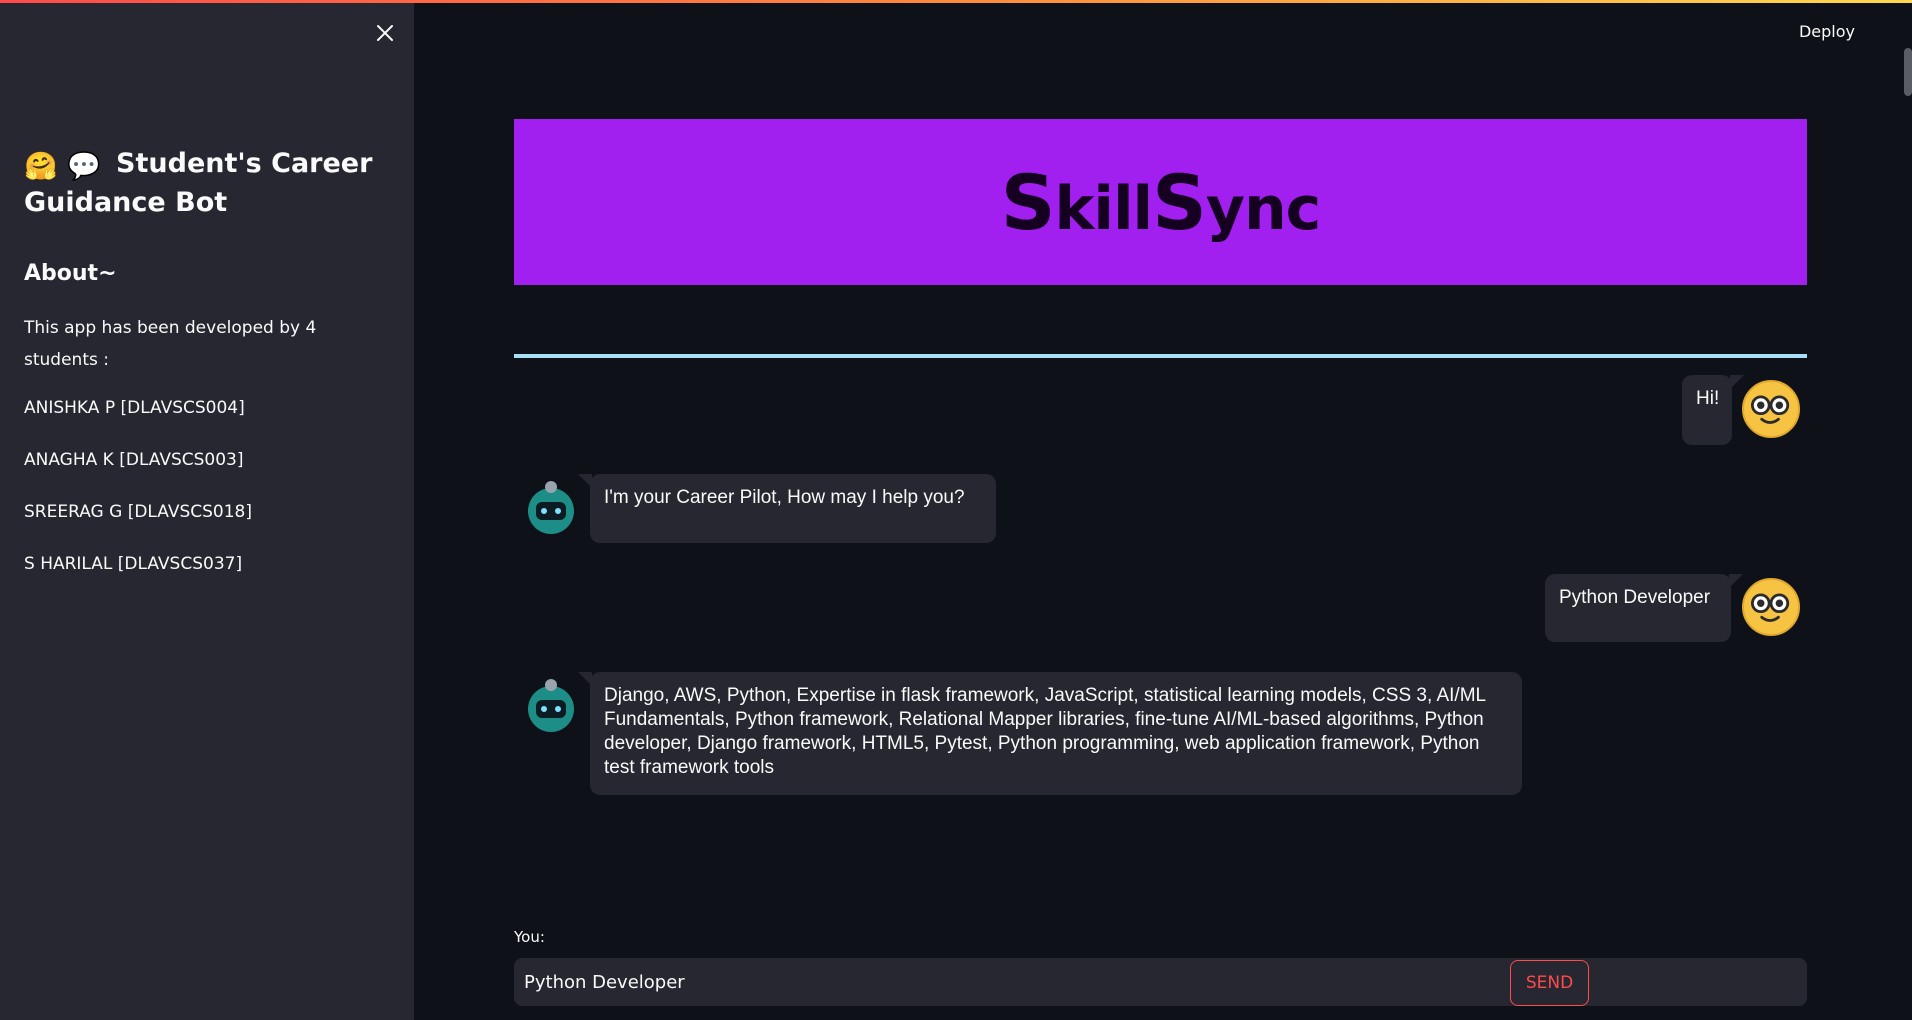 This screenshot has width=1912, height=1020. Describe the element at coordinates (1708, 398) in the screenshot. I see `message-text: Hi!` at that location.